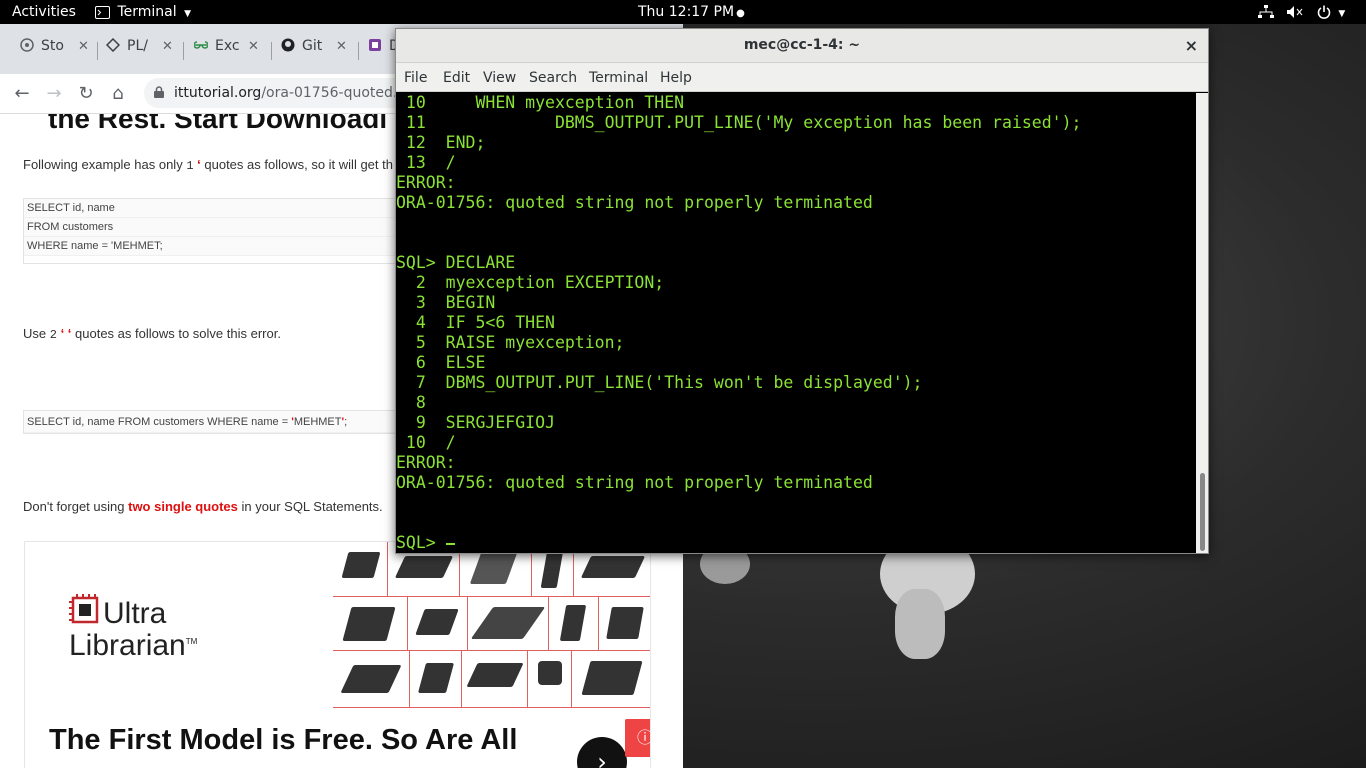 The width and height of the screenshot is (1366, 768). I want to click on home-button: ⌂, so click(118, 94).